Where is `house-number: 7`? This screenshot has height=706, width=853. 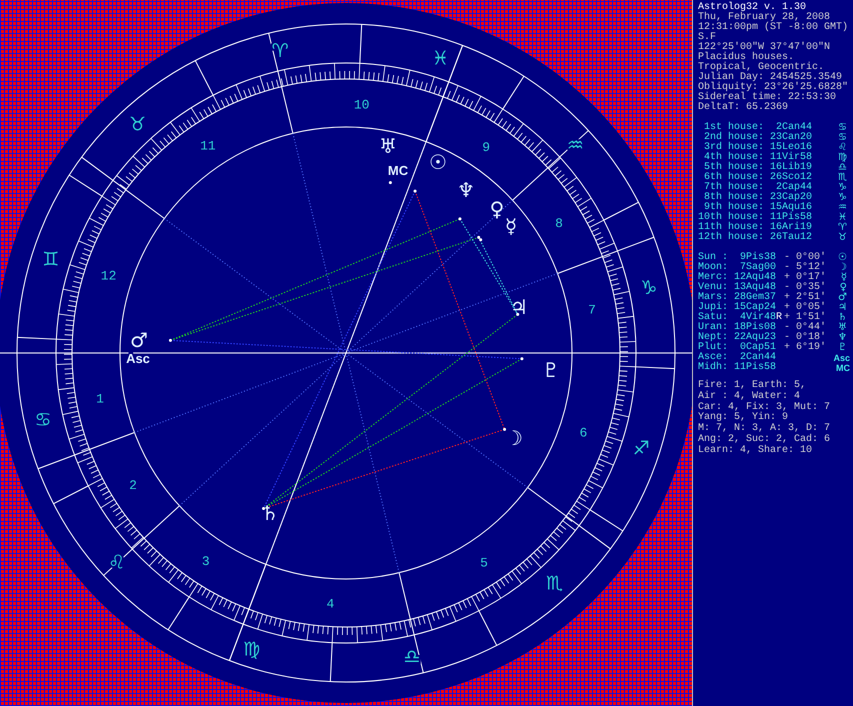 house-number: 7 is located at coordinates (592, 310).